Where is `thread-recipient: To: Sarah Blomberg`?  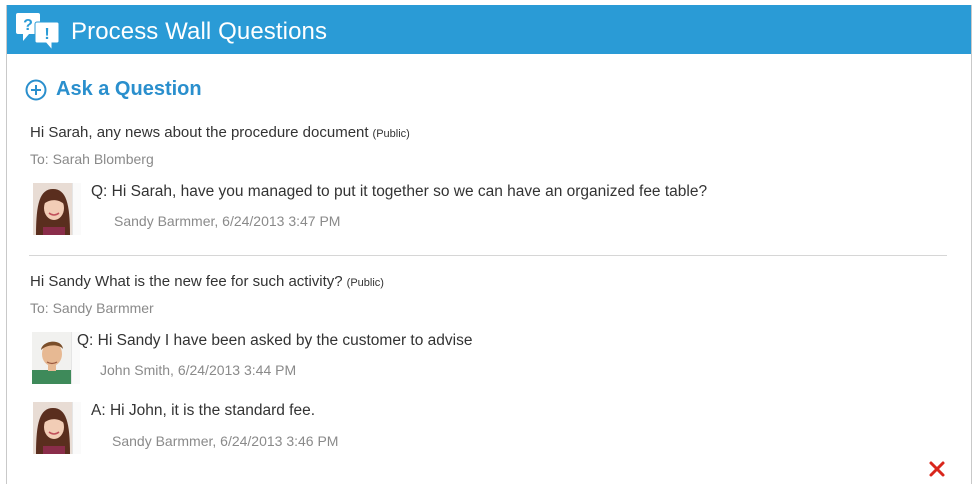
thread-recipient: To: Sarah Blomberg is located at coordinates (92, 159).